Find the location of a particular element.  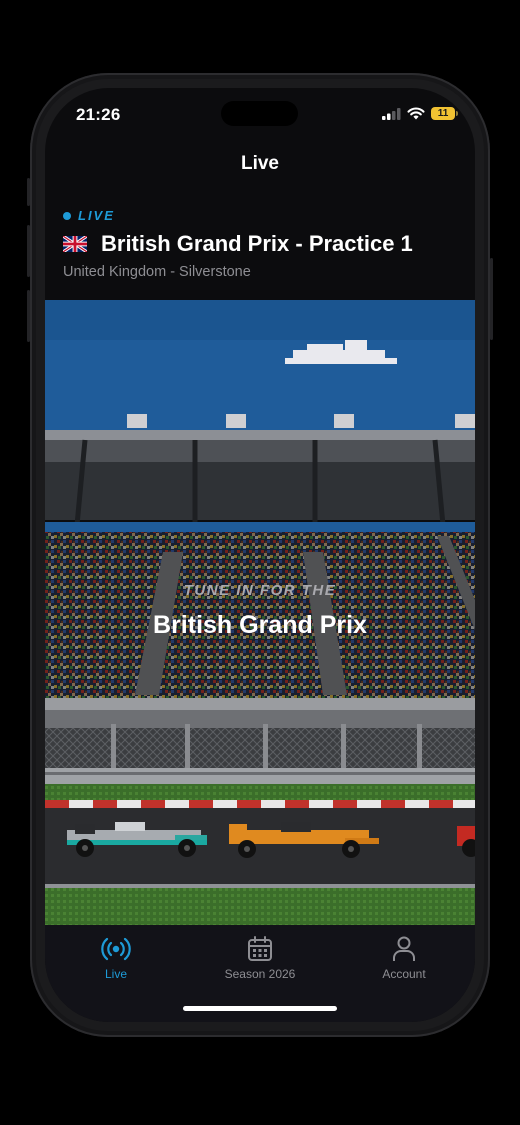

power-button is located at coordinates (491, 299).